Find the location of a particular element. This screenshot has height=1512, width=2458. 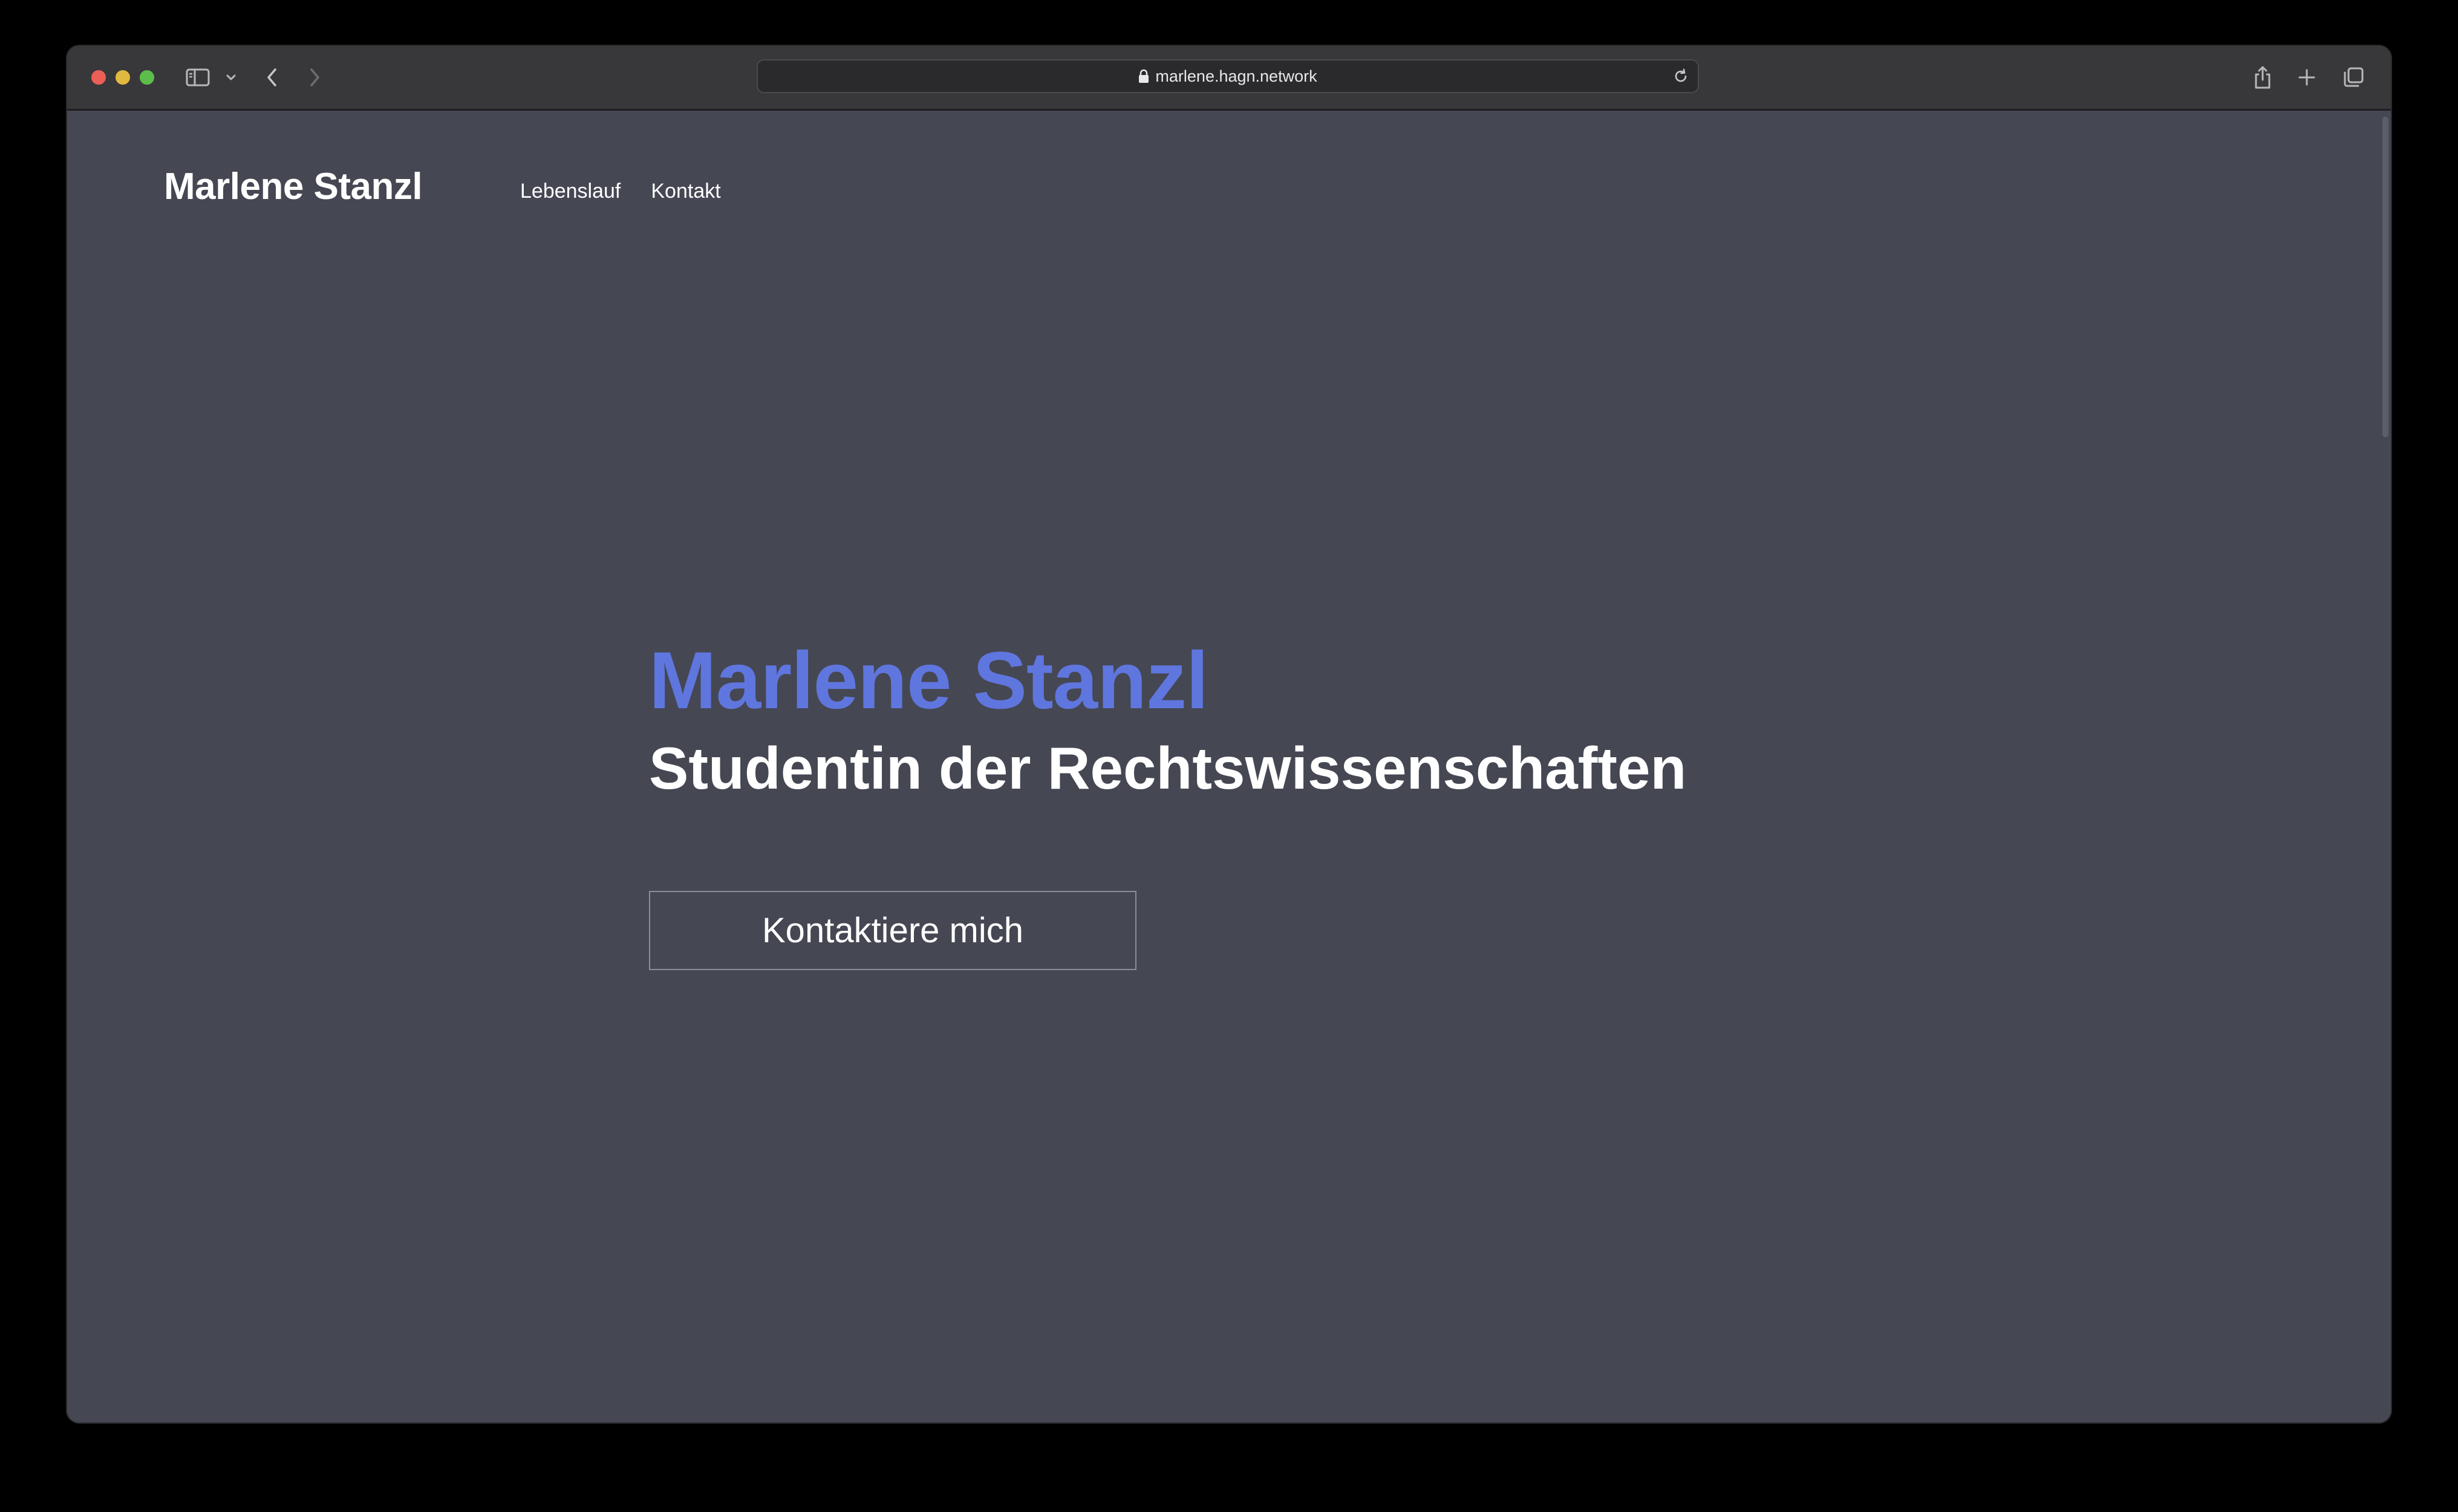

nav-link-lebenslauf: Lebenslauf is located at coordinates (570, 191).